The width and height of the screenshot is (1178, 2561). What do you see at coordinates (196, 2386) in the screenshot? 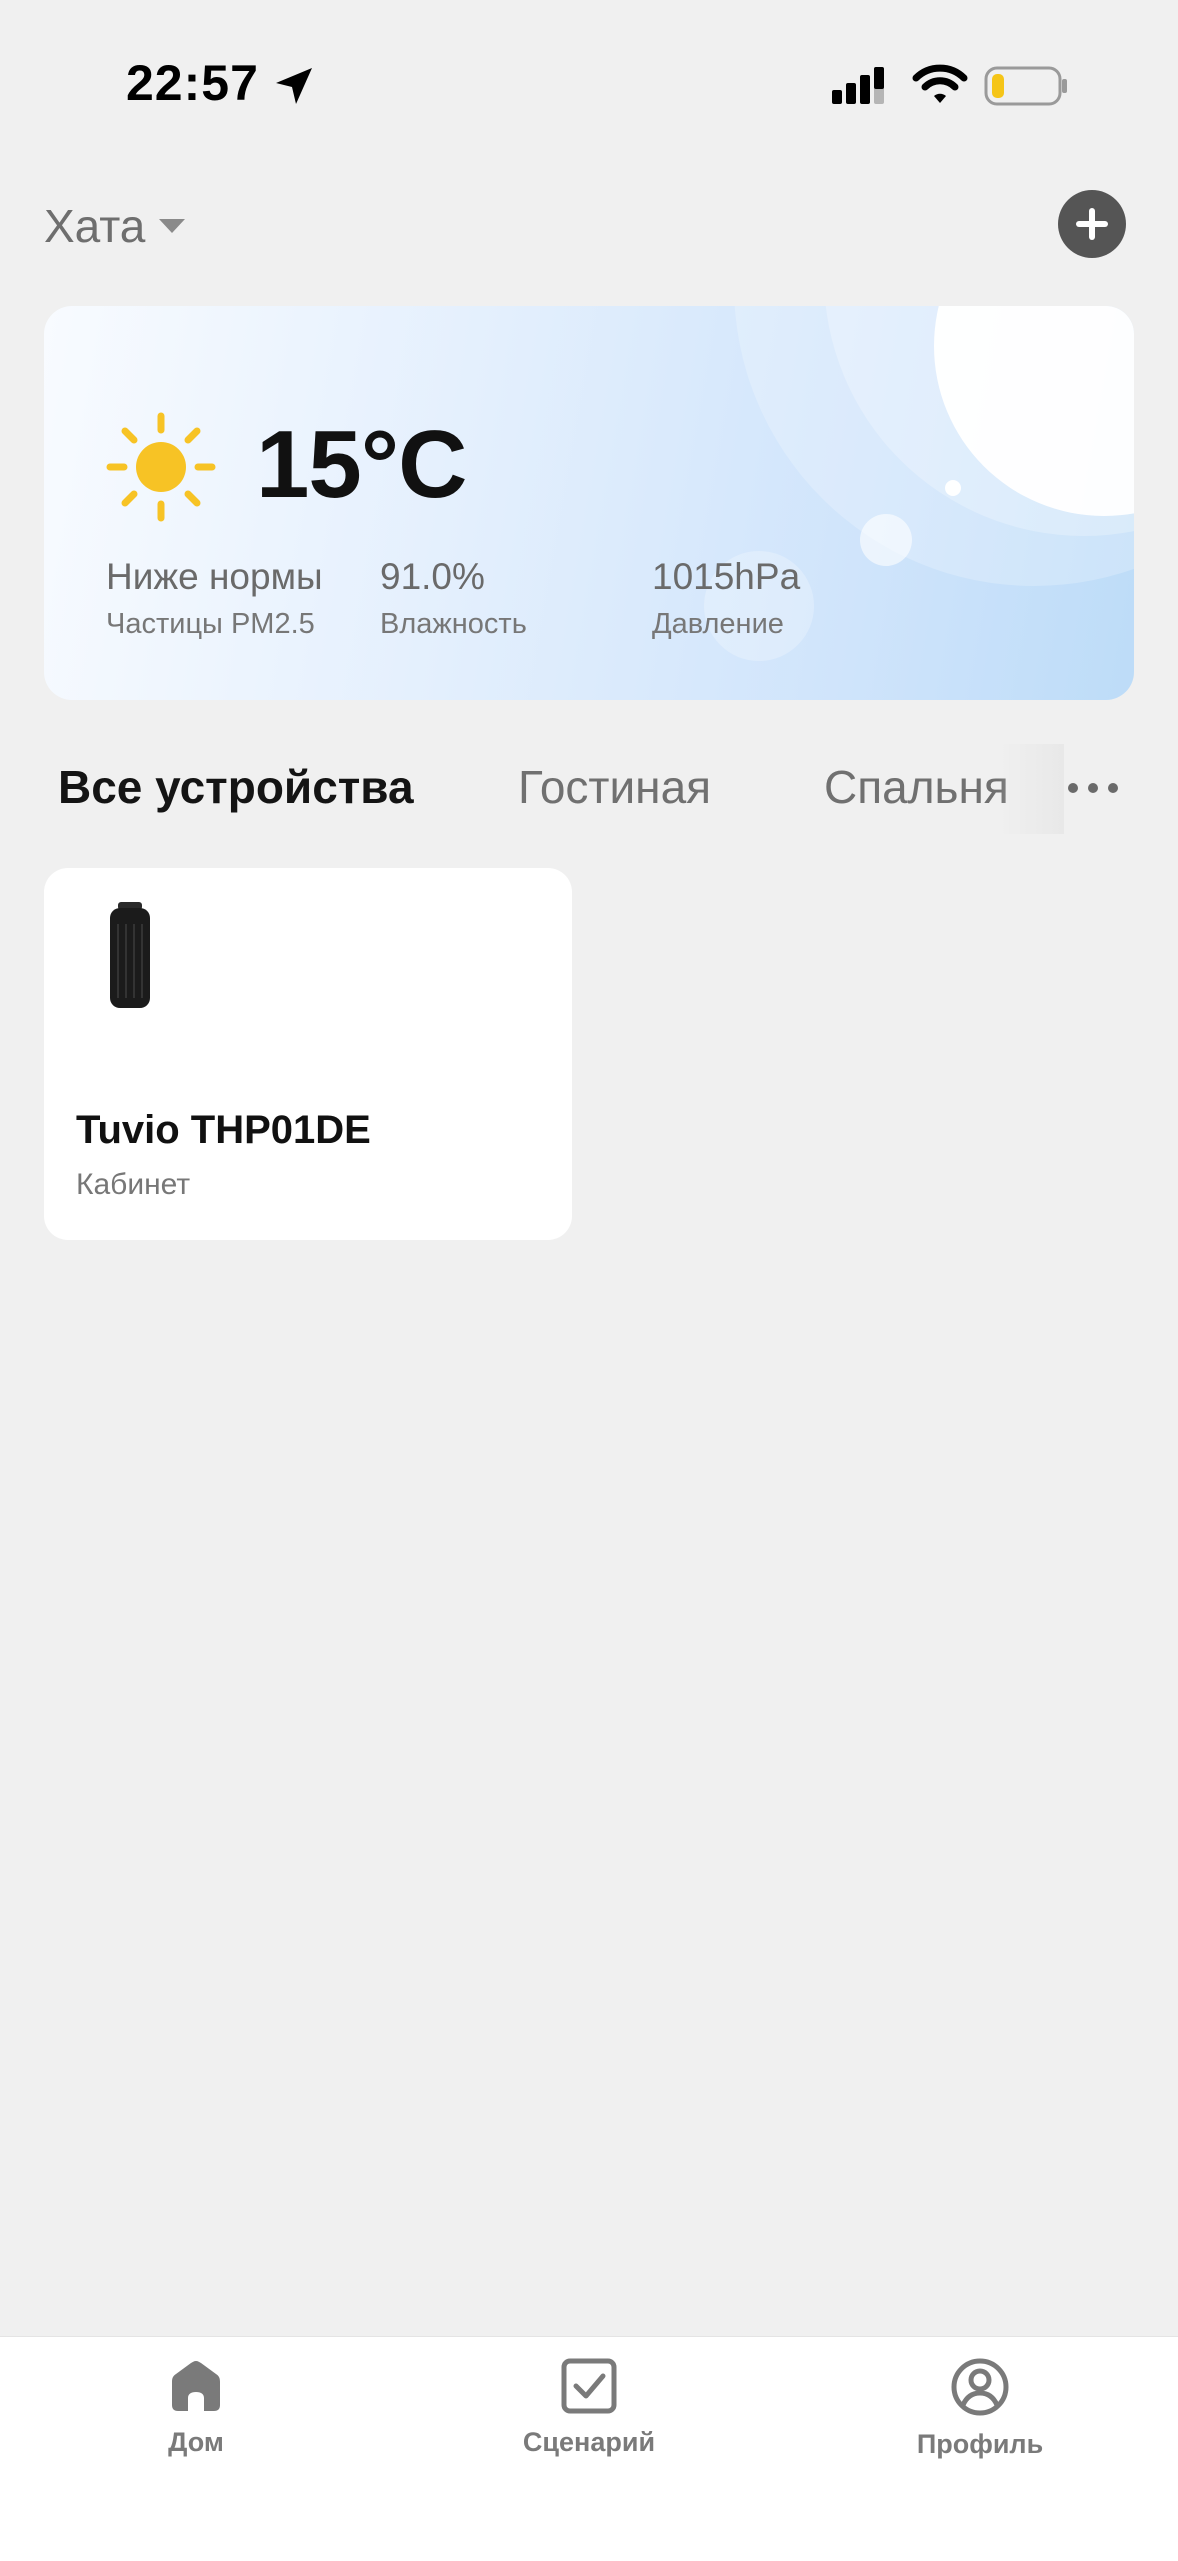
I see `home-icon` at bounding box center [196, 2386].